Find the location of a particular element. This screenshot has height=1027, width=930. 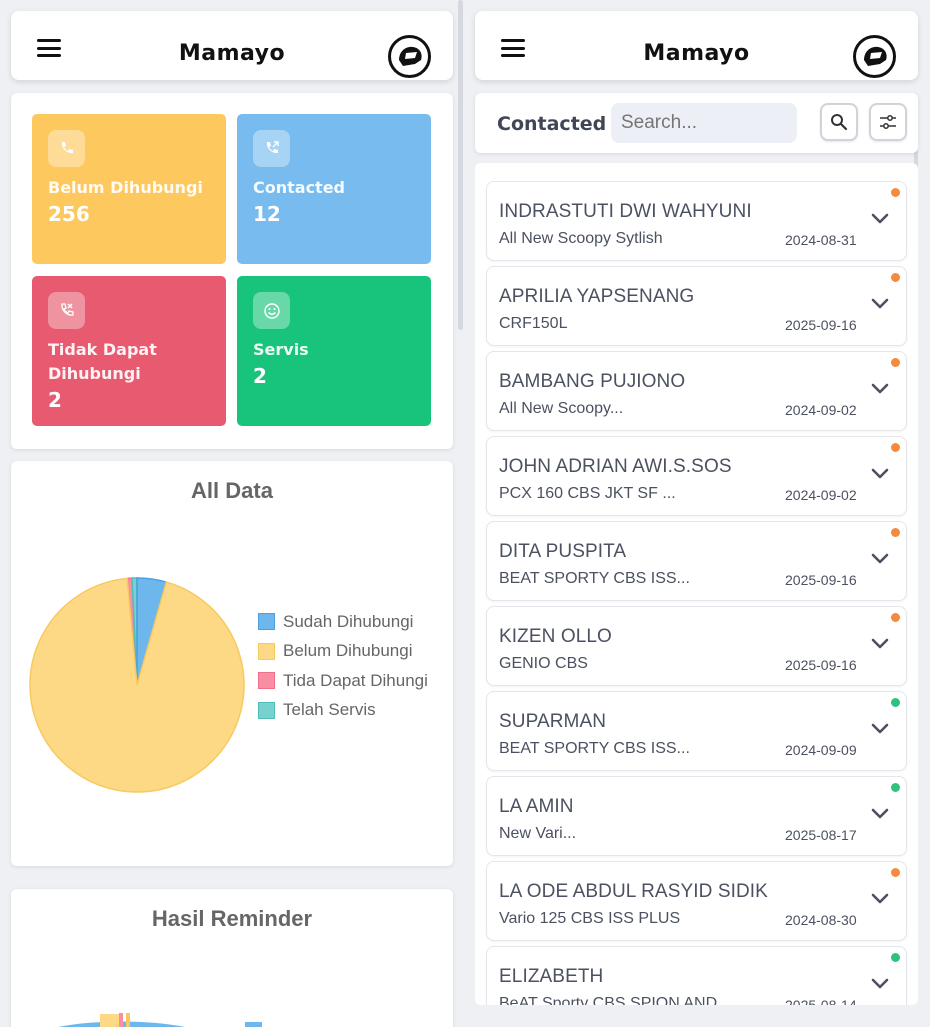

service-date: 2024-08-30 is located at coordinates (821, 920).